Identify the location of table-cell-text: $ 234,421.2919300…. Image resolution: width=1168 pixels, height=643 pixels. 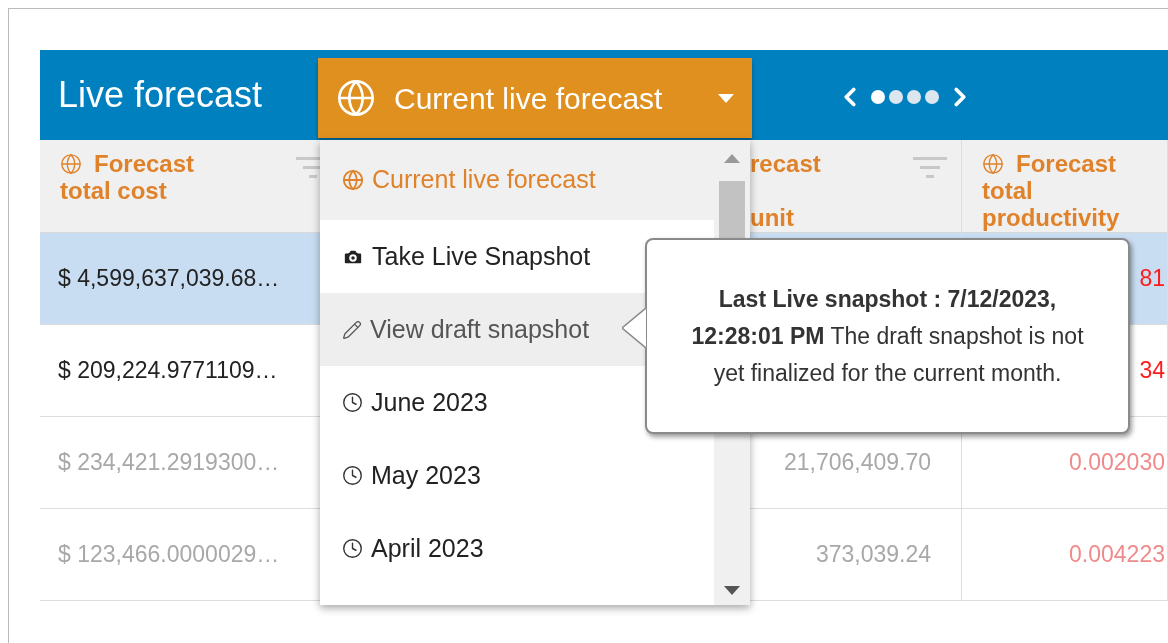
(169, 463).